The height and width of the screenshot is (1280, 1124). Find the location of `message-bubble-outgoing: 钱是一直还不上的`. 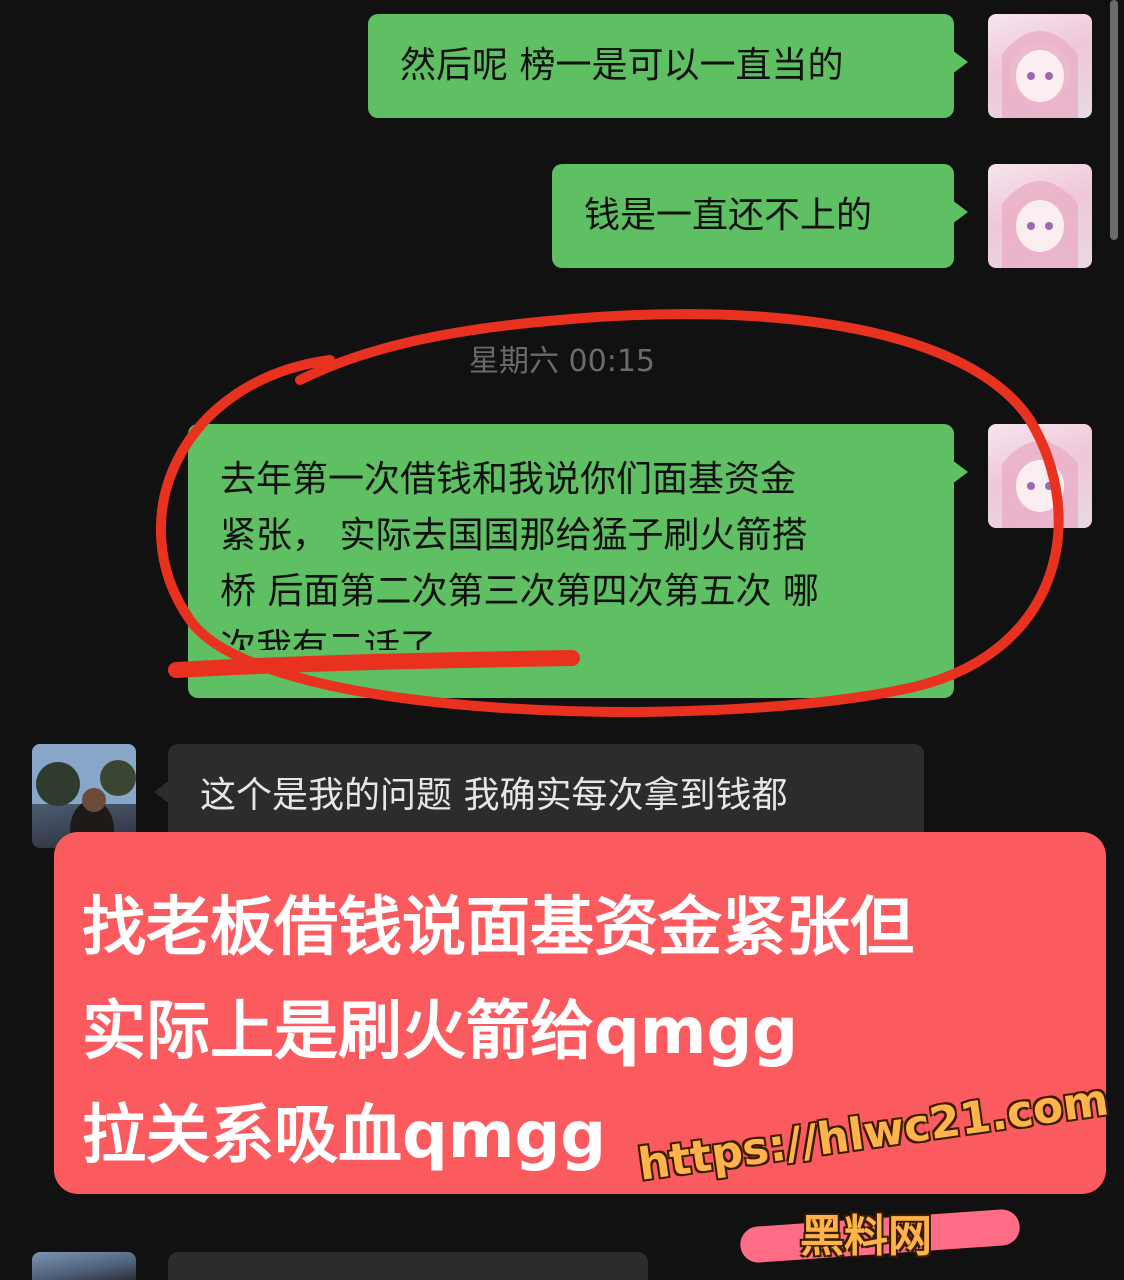

message-bubble-outgoing: 钱是一直还不上的 is located at coordinates (760, 216).